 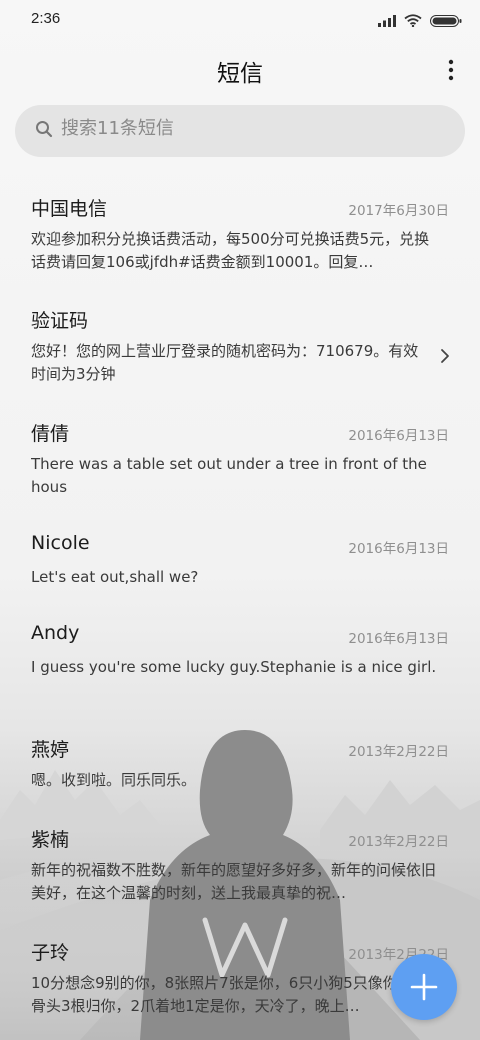 I want to click on message-preview: 嗯。收到啦。同乐同乐。, so click(x=114, y=780).